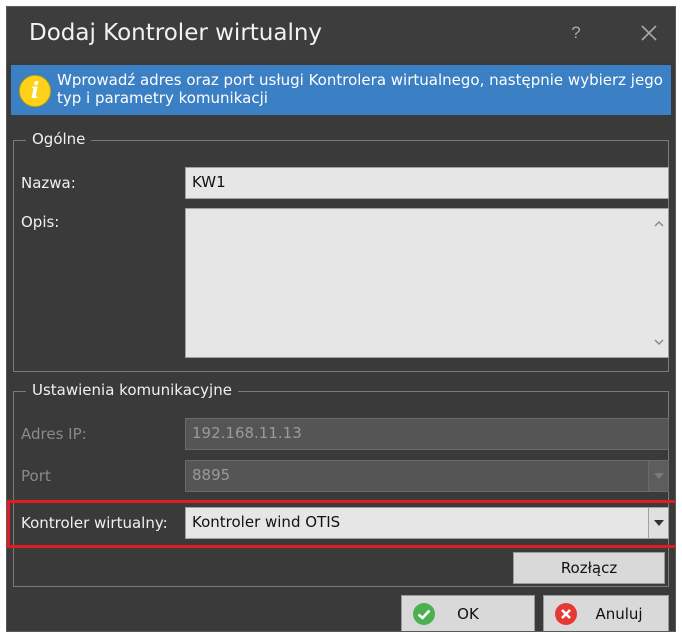 The width and height of the screenshot is (682, 632). What do you see at coordinates (176, 33) in the screenshot?
I see `window-title: Dodaj Kontroler wirtualny` at bounding box center [176, 33].